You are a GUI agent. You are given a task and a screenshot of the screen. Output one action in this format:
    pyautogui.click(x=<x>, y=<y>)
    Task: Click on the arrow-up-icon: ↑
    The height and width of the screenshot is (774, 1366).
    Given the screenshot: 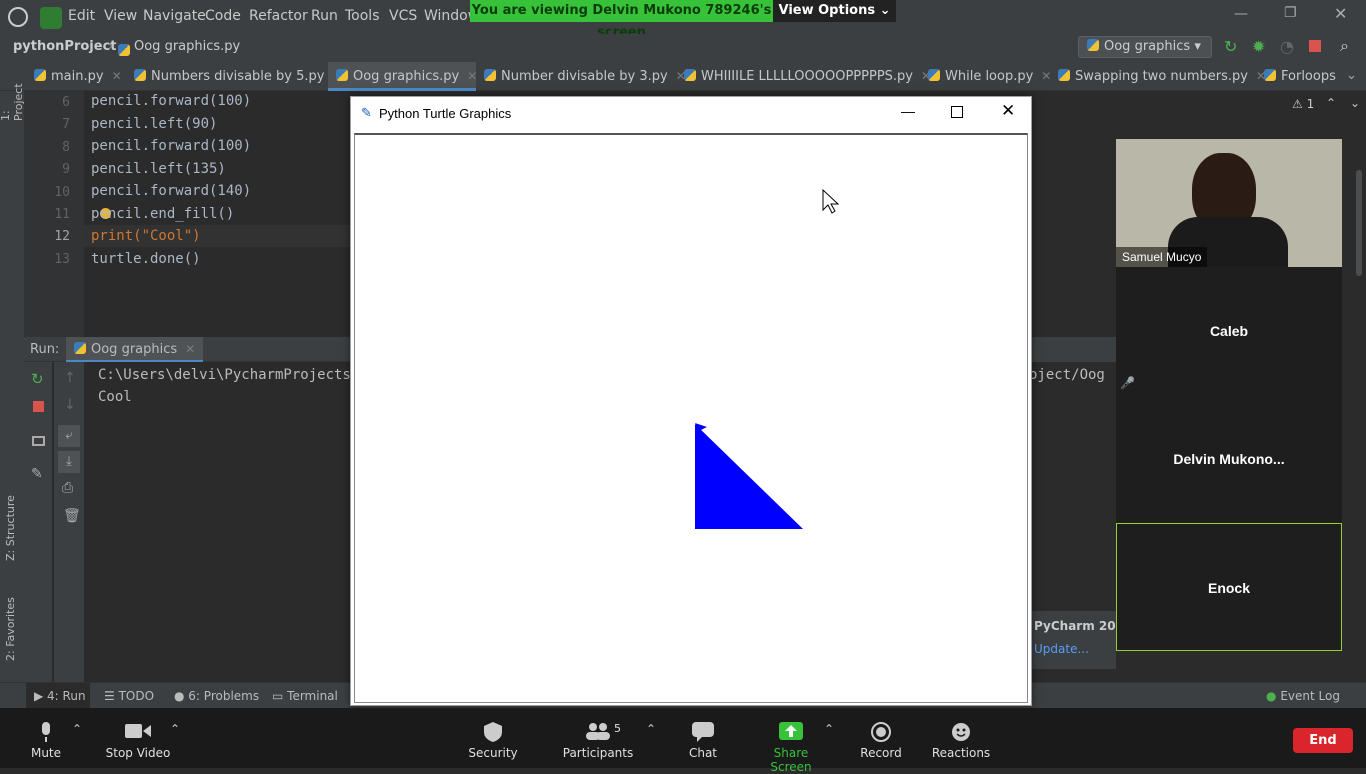 What is the action you would take?
    pyautogui.click(x=70, y=378)
    